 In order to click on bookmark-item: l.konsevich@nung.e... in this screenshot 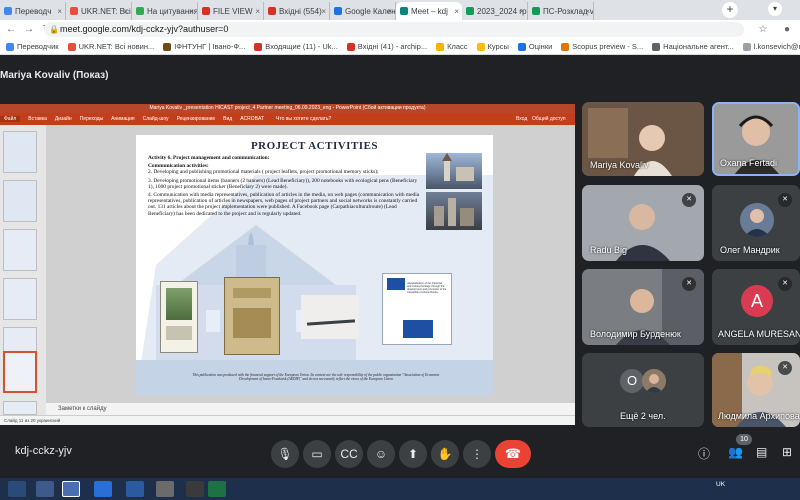, I will do `click(771, 46)`.